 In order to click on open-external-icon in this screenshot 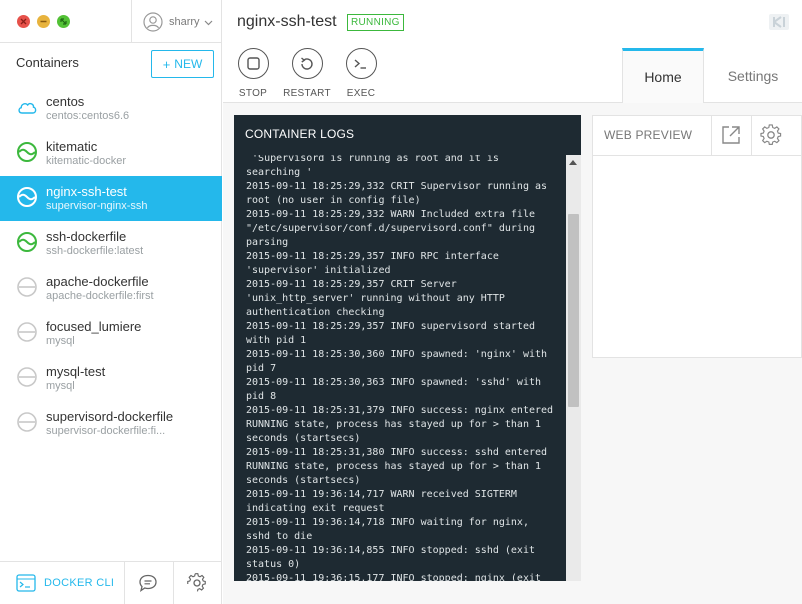, I will do `click(731, 135)`.